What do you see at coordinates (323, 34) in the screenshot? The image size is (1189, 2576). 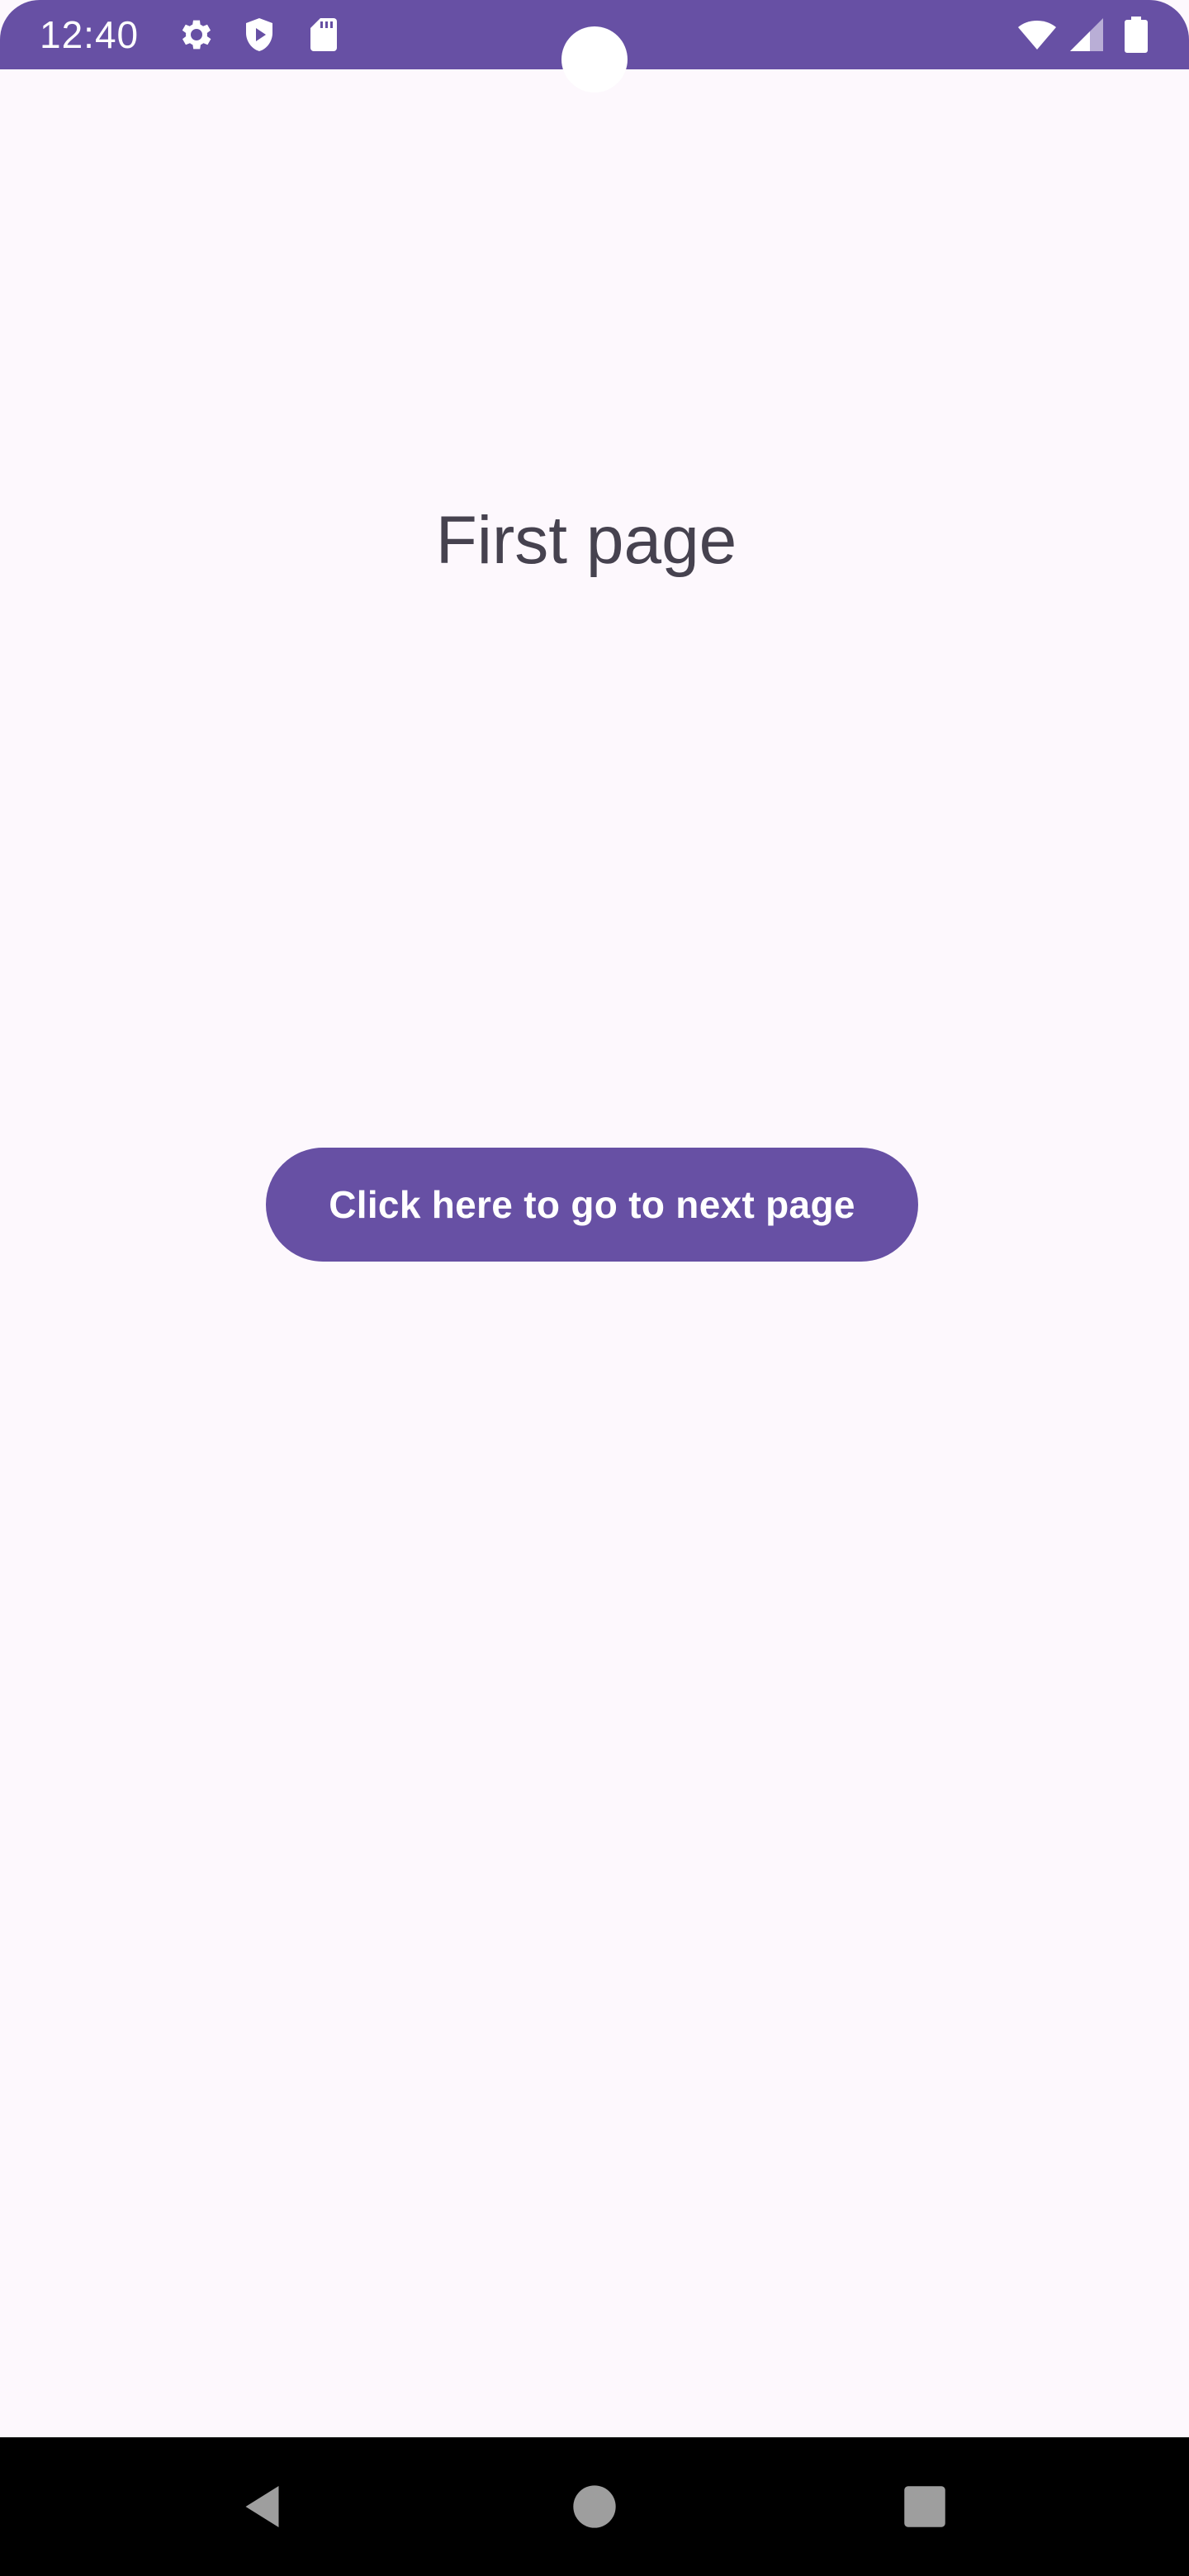 I see `sd-card-icon` at bounding box center [323, 34].